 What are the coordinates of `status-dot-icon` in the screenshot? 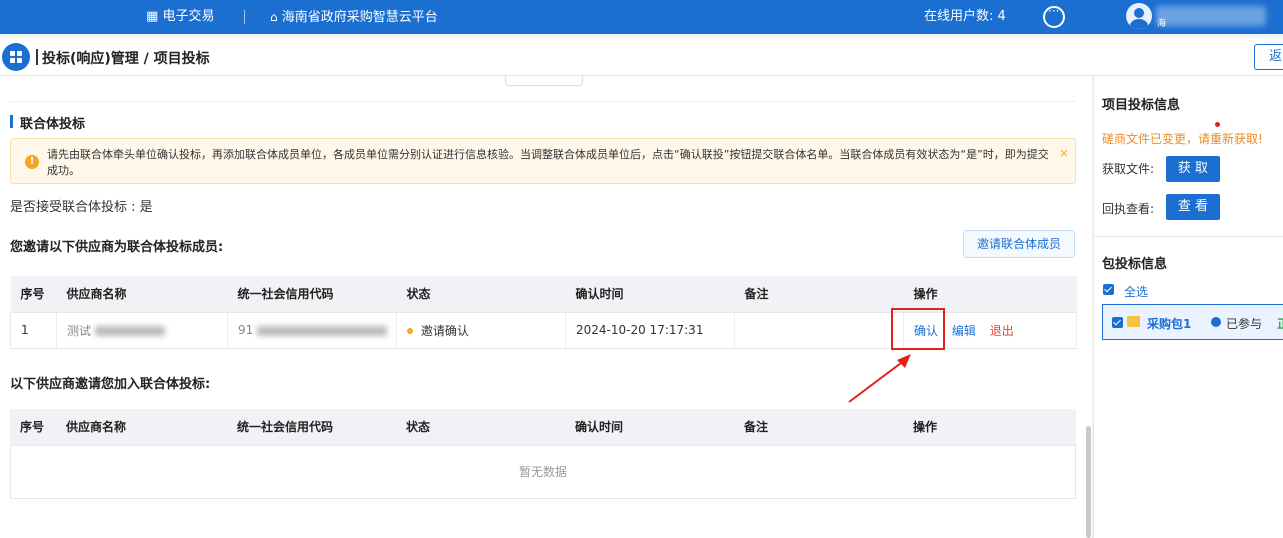 It's located at (410, 331).